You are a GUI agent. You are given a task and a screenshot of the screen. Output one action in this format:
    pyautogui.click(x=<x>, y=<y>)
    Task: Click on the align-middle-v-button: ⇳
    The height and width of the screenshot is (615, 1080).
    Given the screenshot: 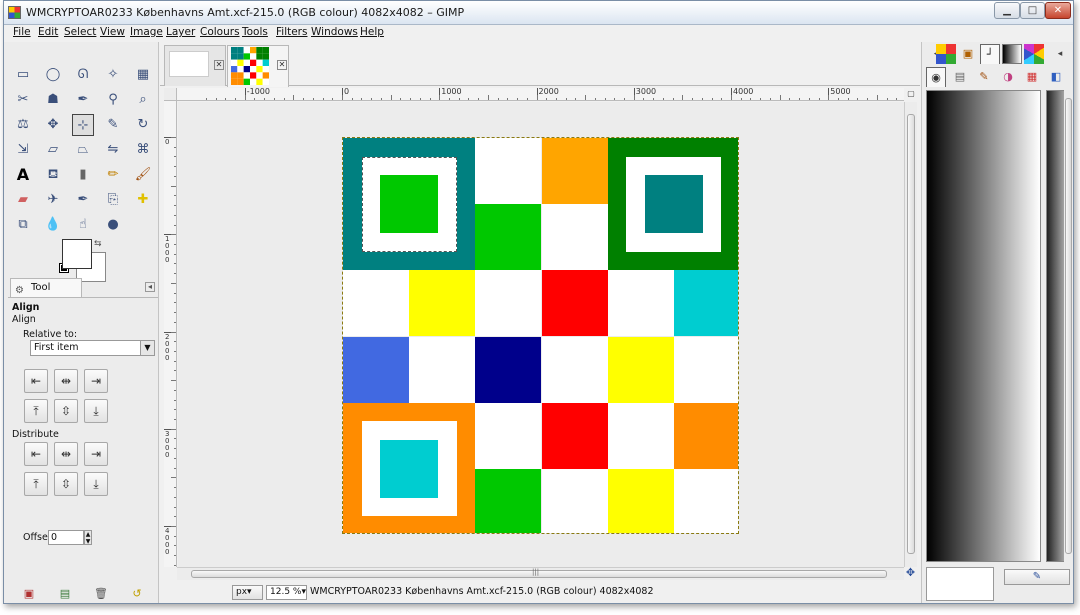 What is the action you would take?
    pyautogui.click(x=66, y=411)
    